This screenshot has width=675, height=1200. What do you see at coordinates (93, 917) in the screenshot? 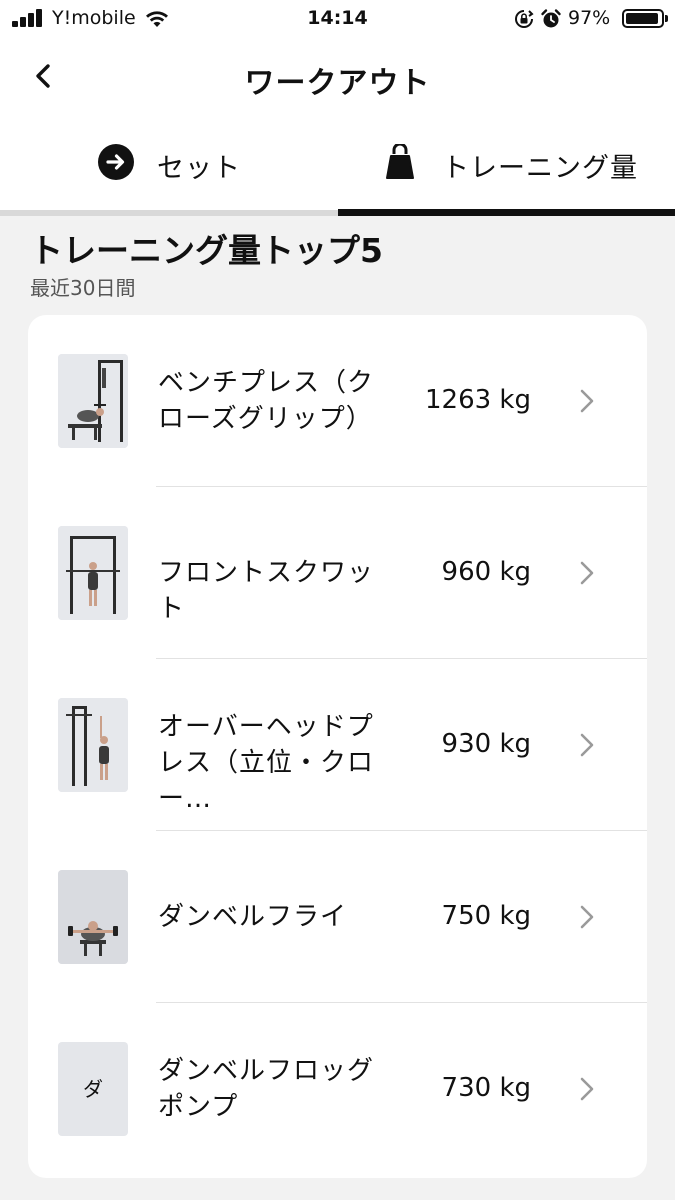
I see `dumbbell-fly-image` at bounding box center [93, 917].